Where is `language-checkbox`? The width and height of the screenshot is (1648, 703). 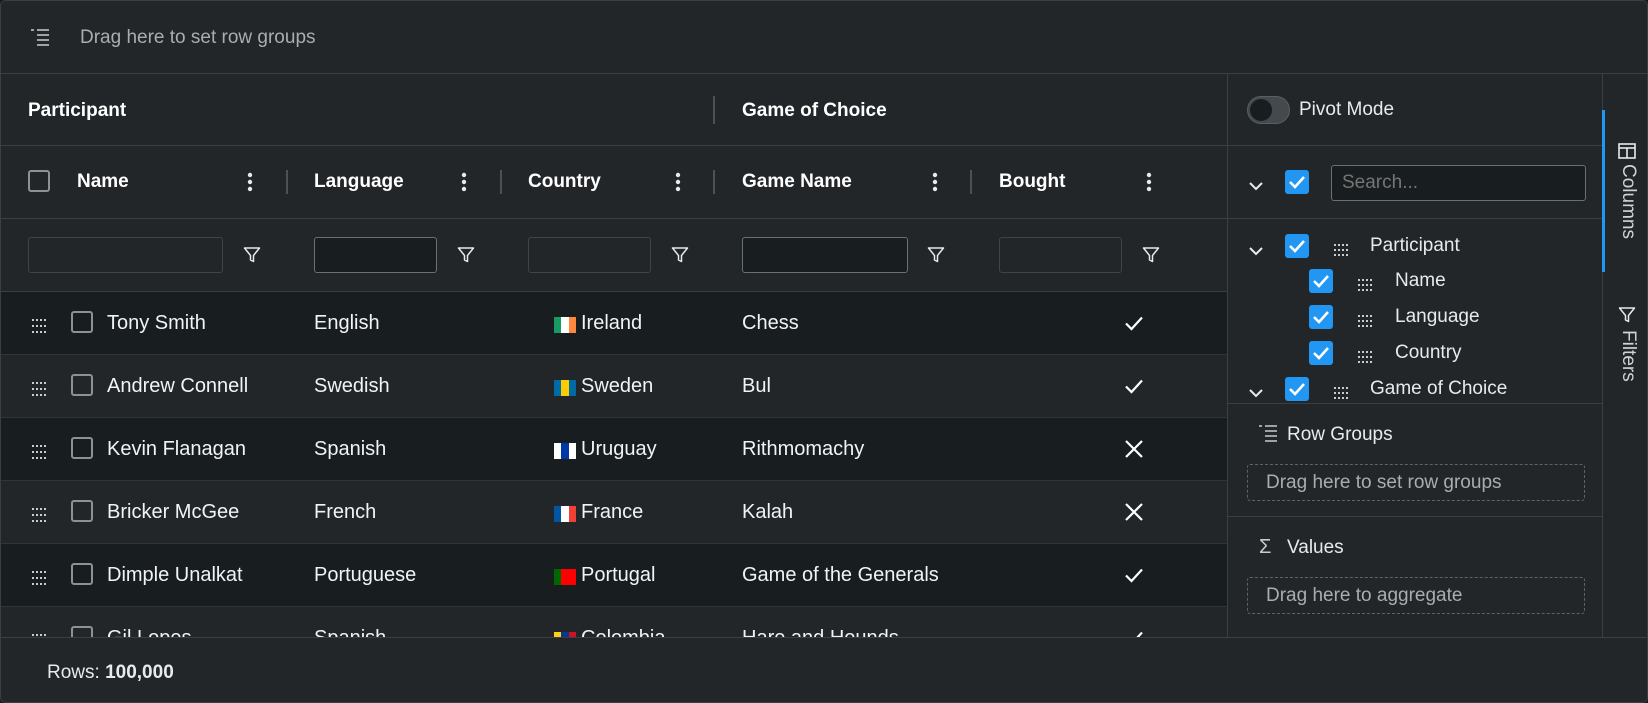 language-checkbox is located at coordinates (1321, 317).